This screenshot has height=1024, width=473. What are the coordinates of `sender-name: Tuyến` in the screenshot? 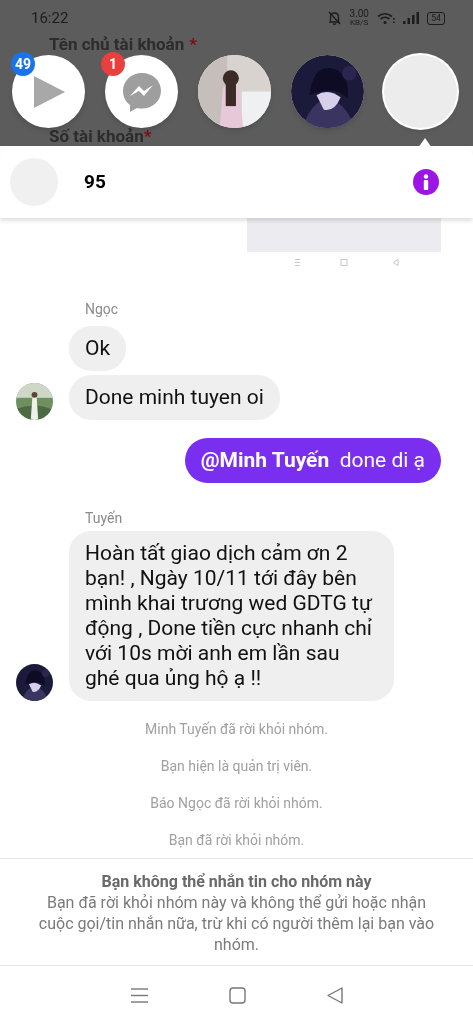 It's located at (104, 518).